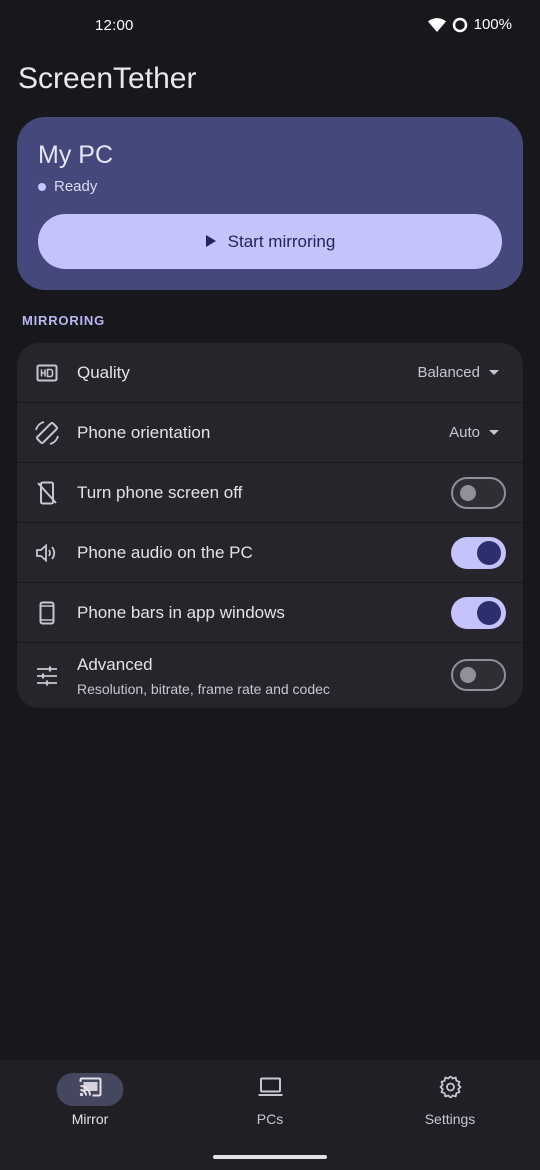 The image size is (540, 1170). Describe the element at coordinates (181, 612) in the screenshot. I see `setting-label: Phone bars in app windows` at that location.